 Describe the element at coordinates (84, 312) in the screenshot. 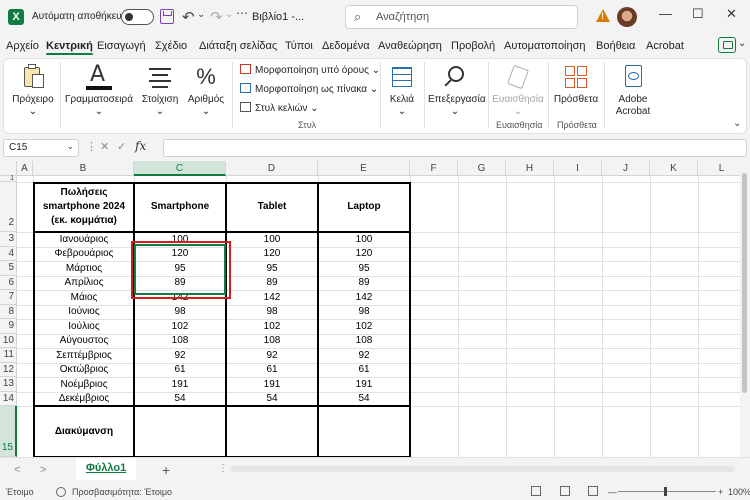

I see `cell-month: Ιούνιος` at that location.